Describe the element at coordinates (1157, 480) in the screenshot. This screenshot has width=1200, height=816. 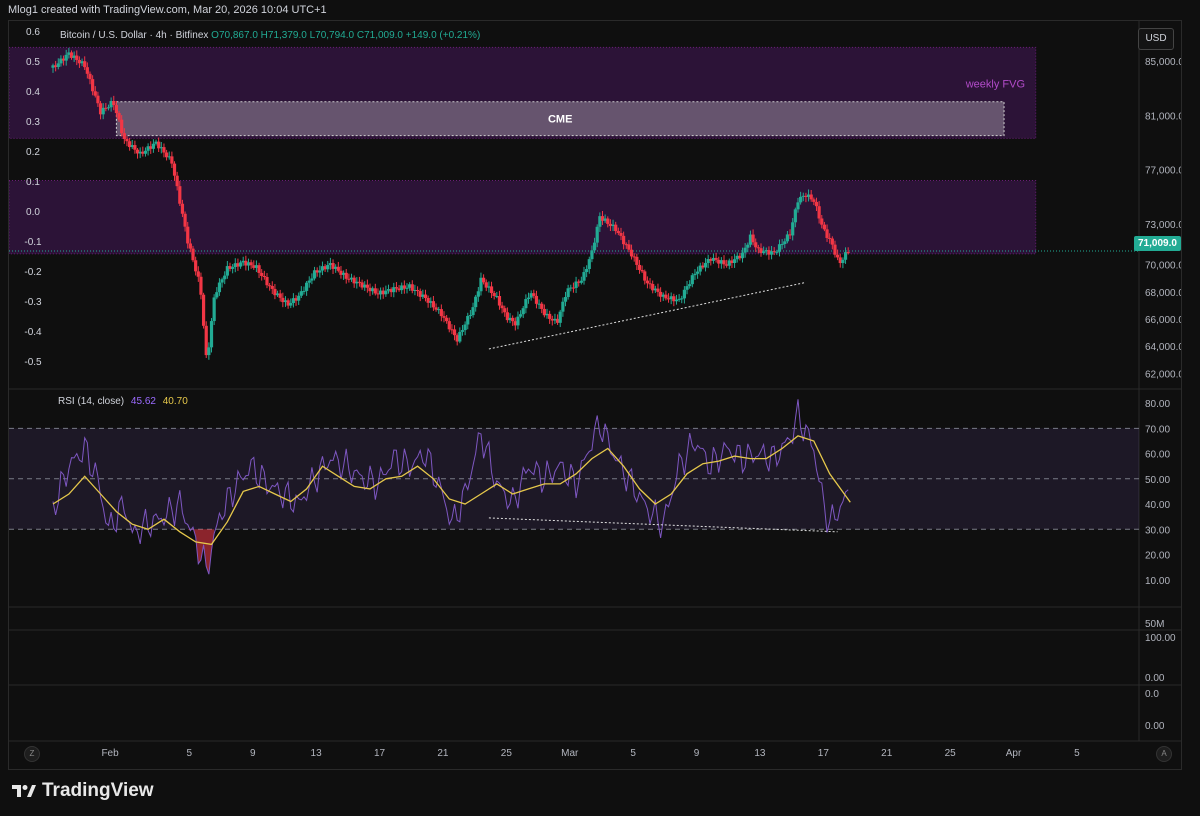
I see `rsi-axis-tick: 50.00` at that location.